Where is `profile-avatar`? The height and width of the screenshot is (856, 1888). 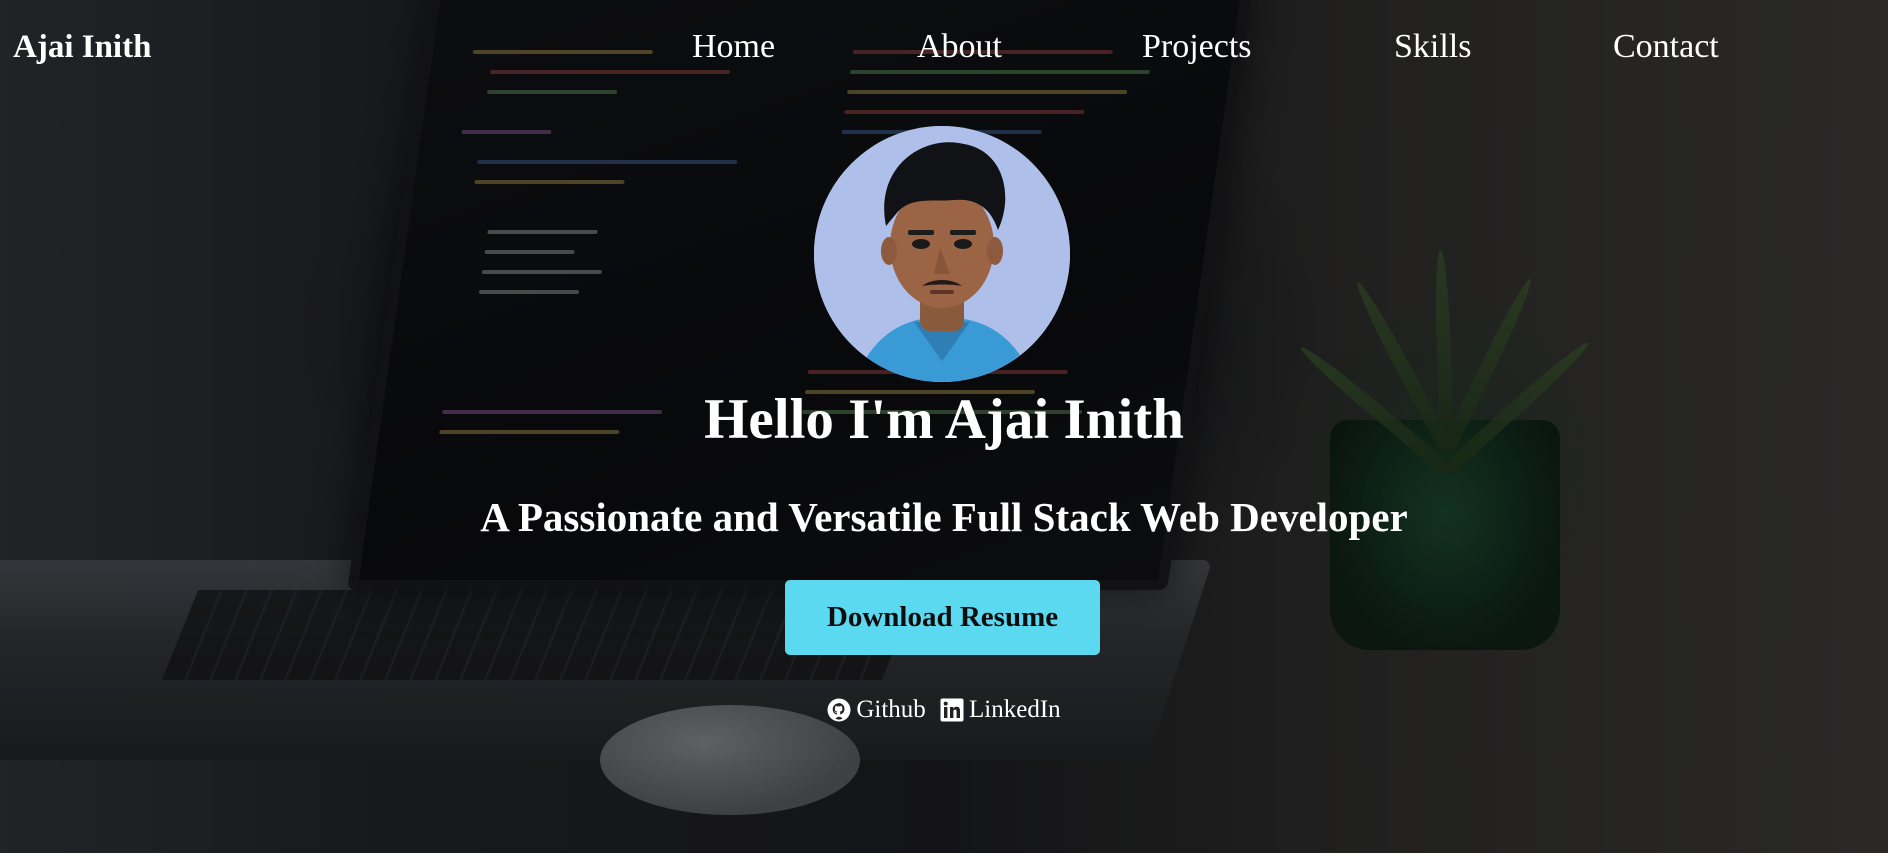 profile-avatar is located at coordinates (942, 254).